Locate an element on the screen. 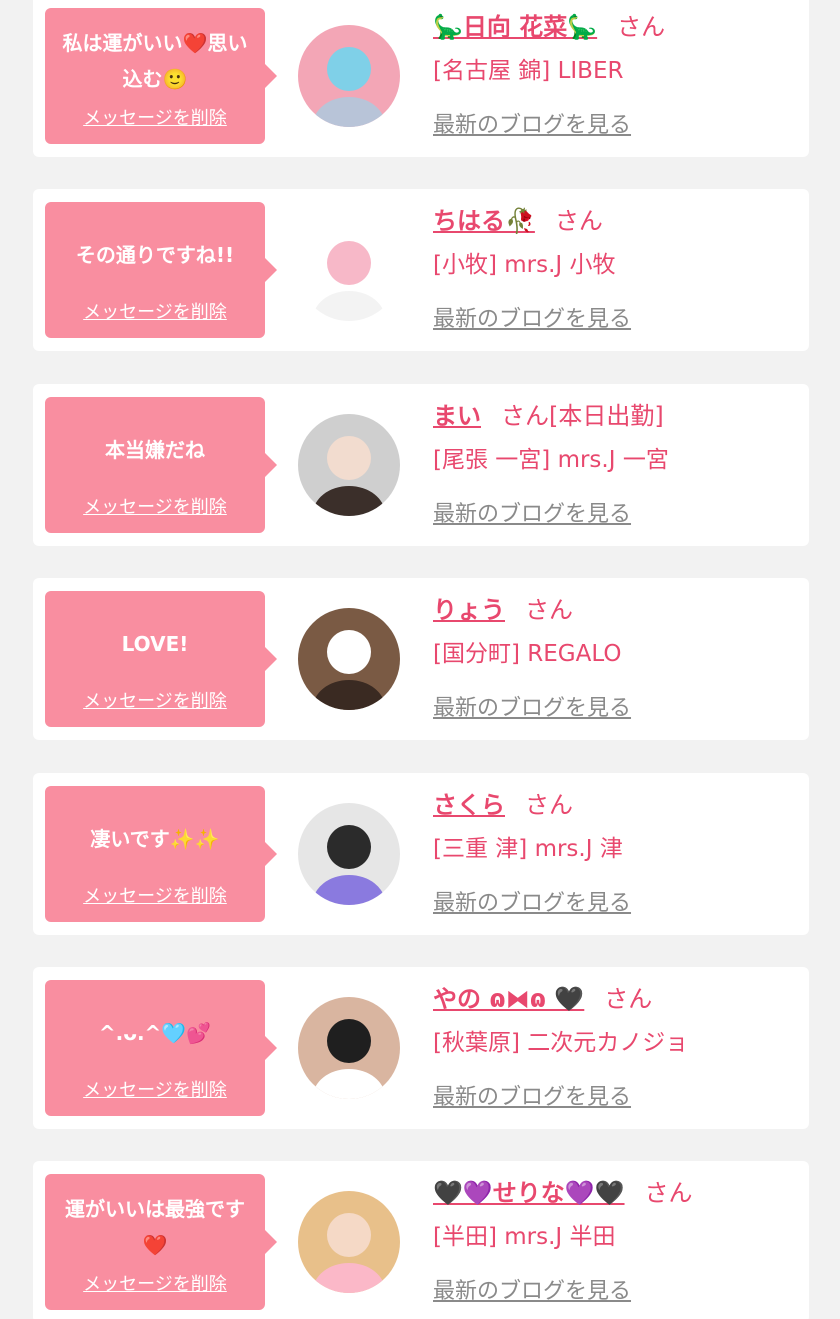 The image size is (840, 1319). ball-pit-photo-icon is located at coordinates (349, 76).